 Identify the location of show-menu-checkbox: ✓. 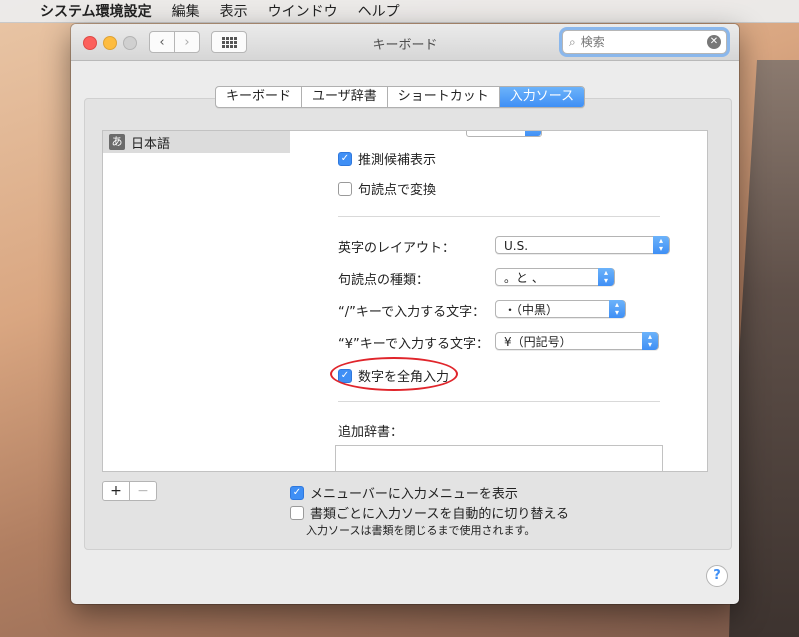
(297, 492).